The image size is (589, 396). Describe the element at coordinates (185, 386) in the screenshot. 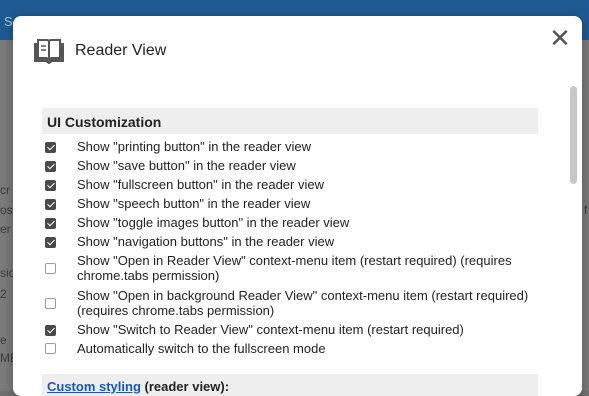

I see `custom-styling-suffix: (reader view):` at that location.